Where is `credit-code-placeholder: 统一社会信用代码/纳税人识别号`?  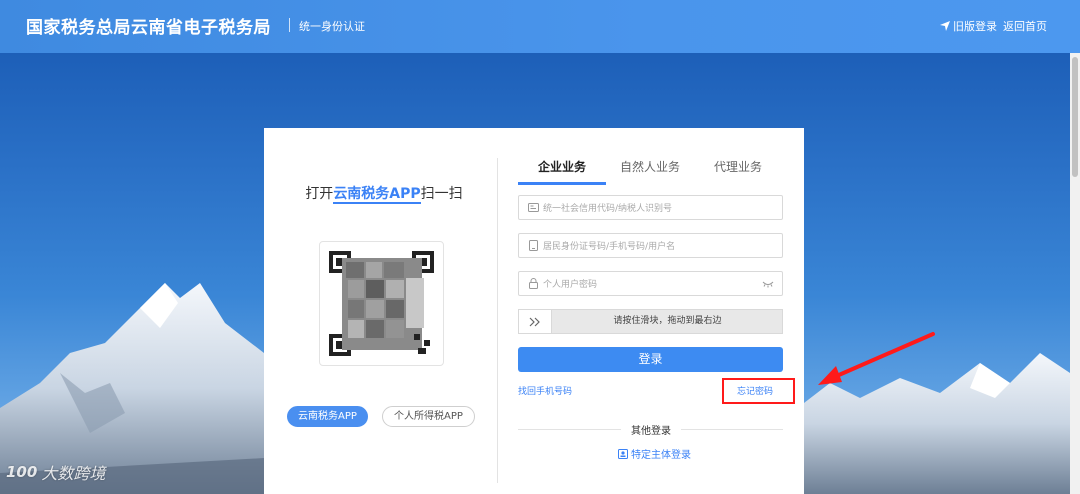
credit-code-placeholder: 统一社会信用代码/纳税人识别号 is located at coordinates (608, 209).